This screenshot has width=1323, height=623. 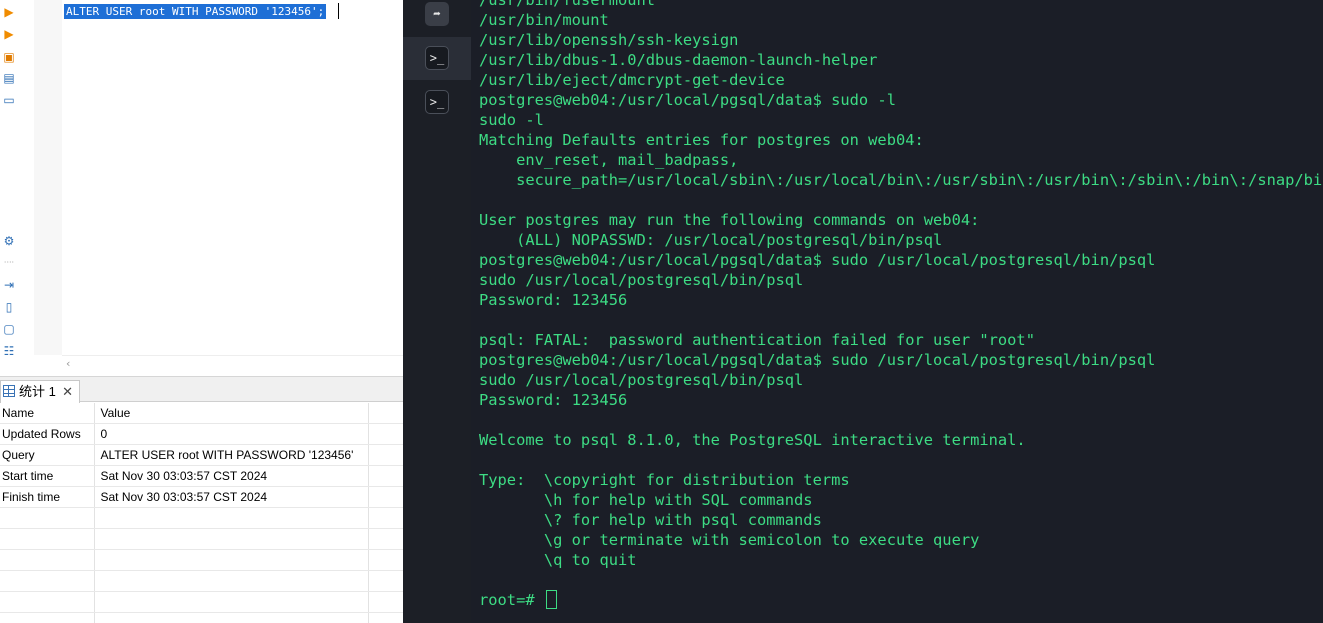 What do you see at coordinates (437, 14) in the screenshot?
I see `sftp-icon: ➦` at bounding box center [437, 14].